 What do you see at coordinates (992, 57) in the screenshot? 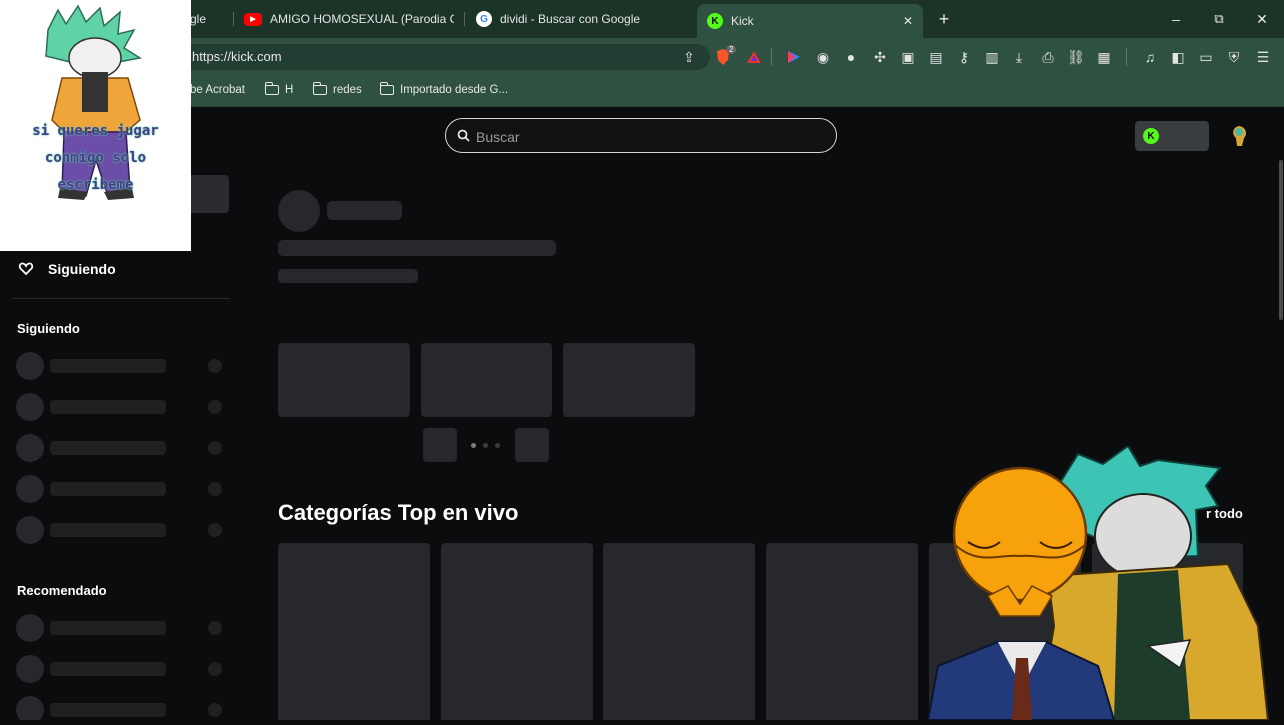
I see `save-icon: ▥` at bounding box center [992, 57].